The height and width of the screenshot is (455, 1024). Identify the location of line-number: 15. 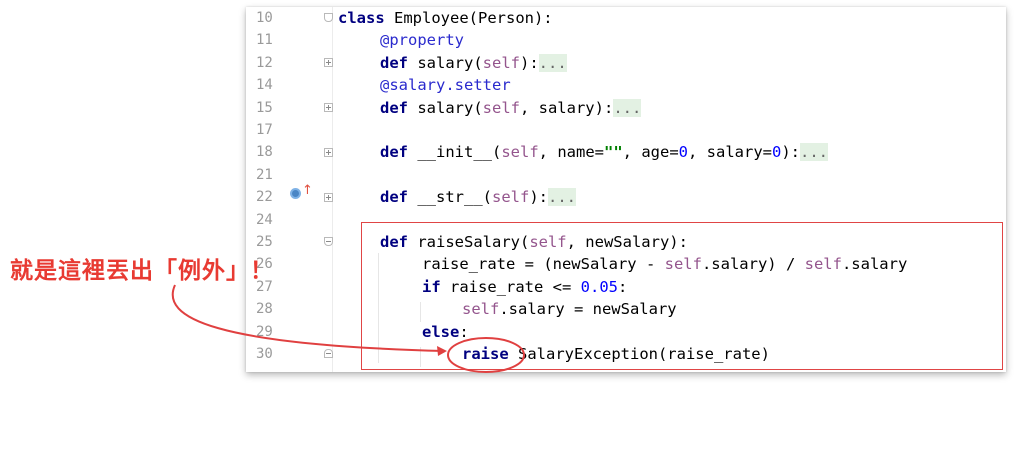
(264, 107).